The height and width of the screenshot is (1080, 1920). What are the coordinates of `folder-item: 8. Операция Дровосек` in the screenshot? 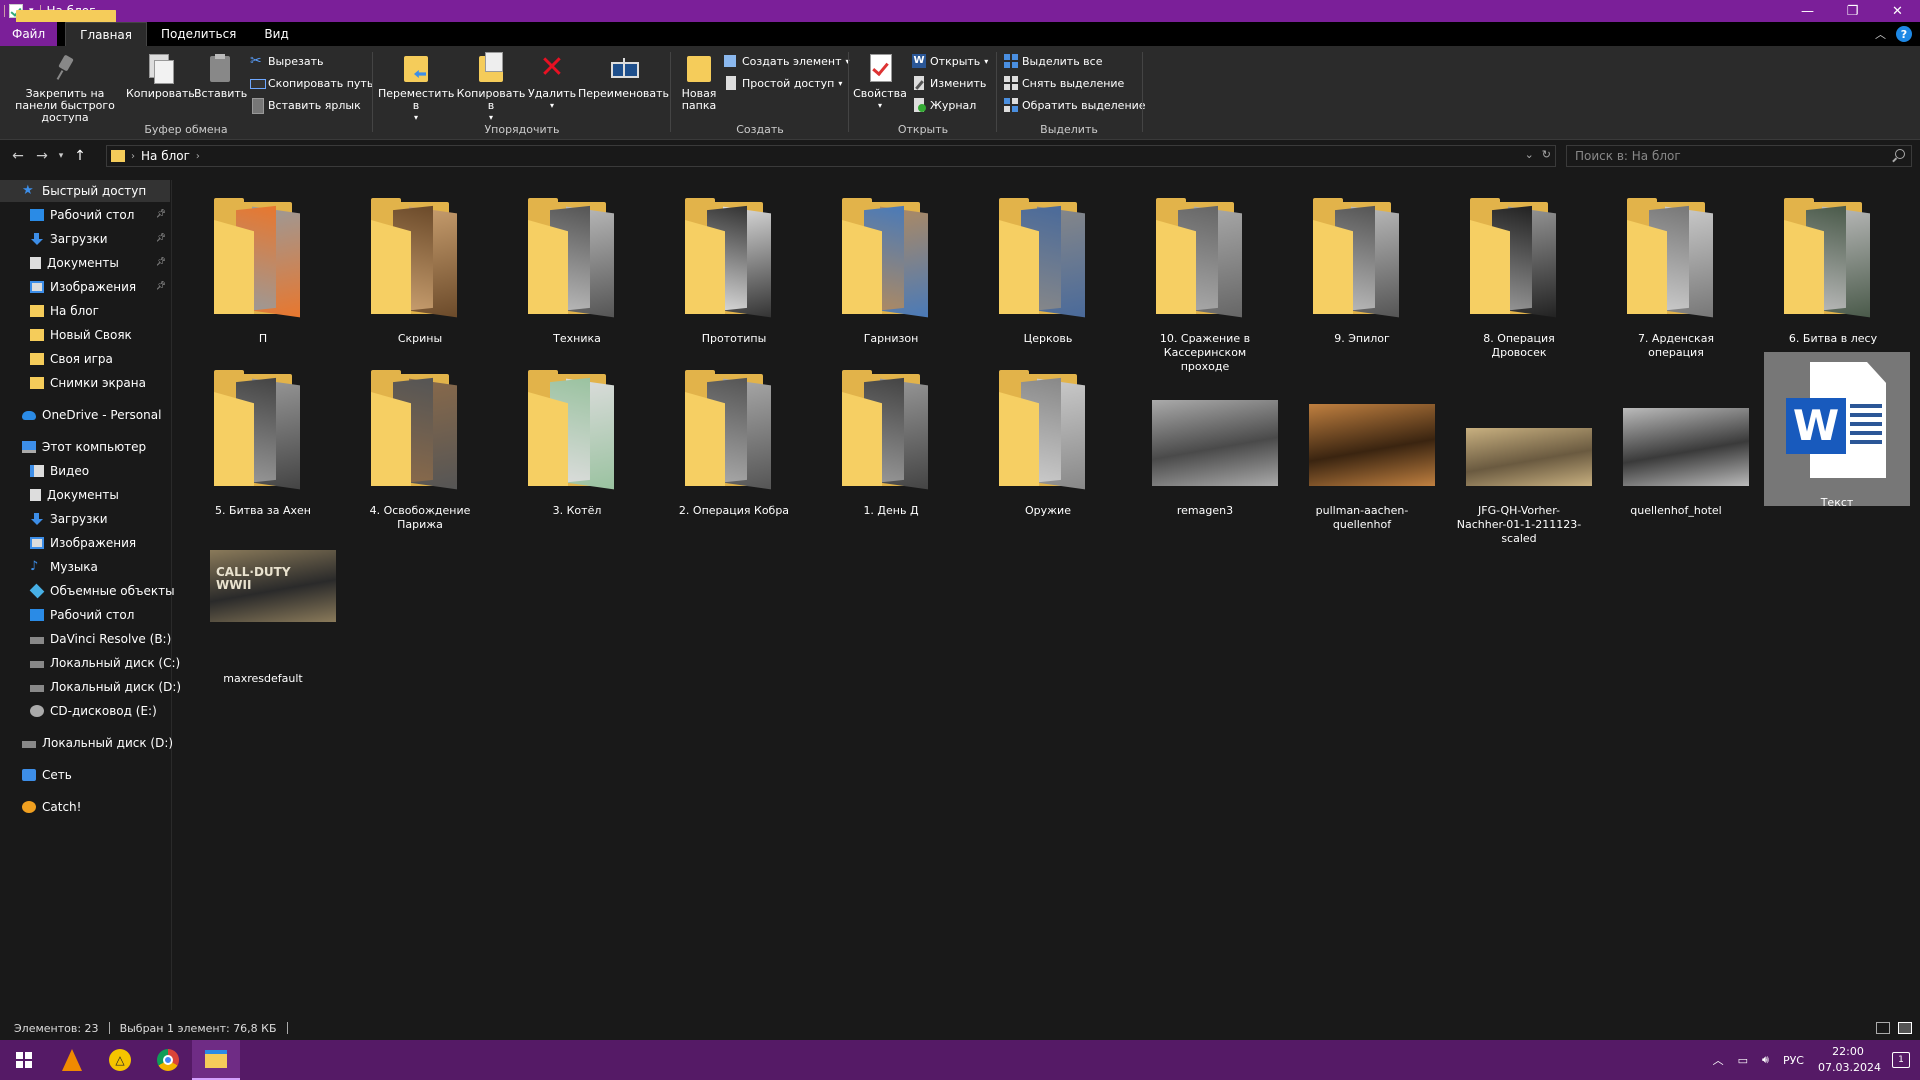 It's located at (1519, 275).